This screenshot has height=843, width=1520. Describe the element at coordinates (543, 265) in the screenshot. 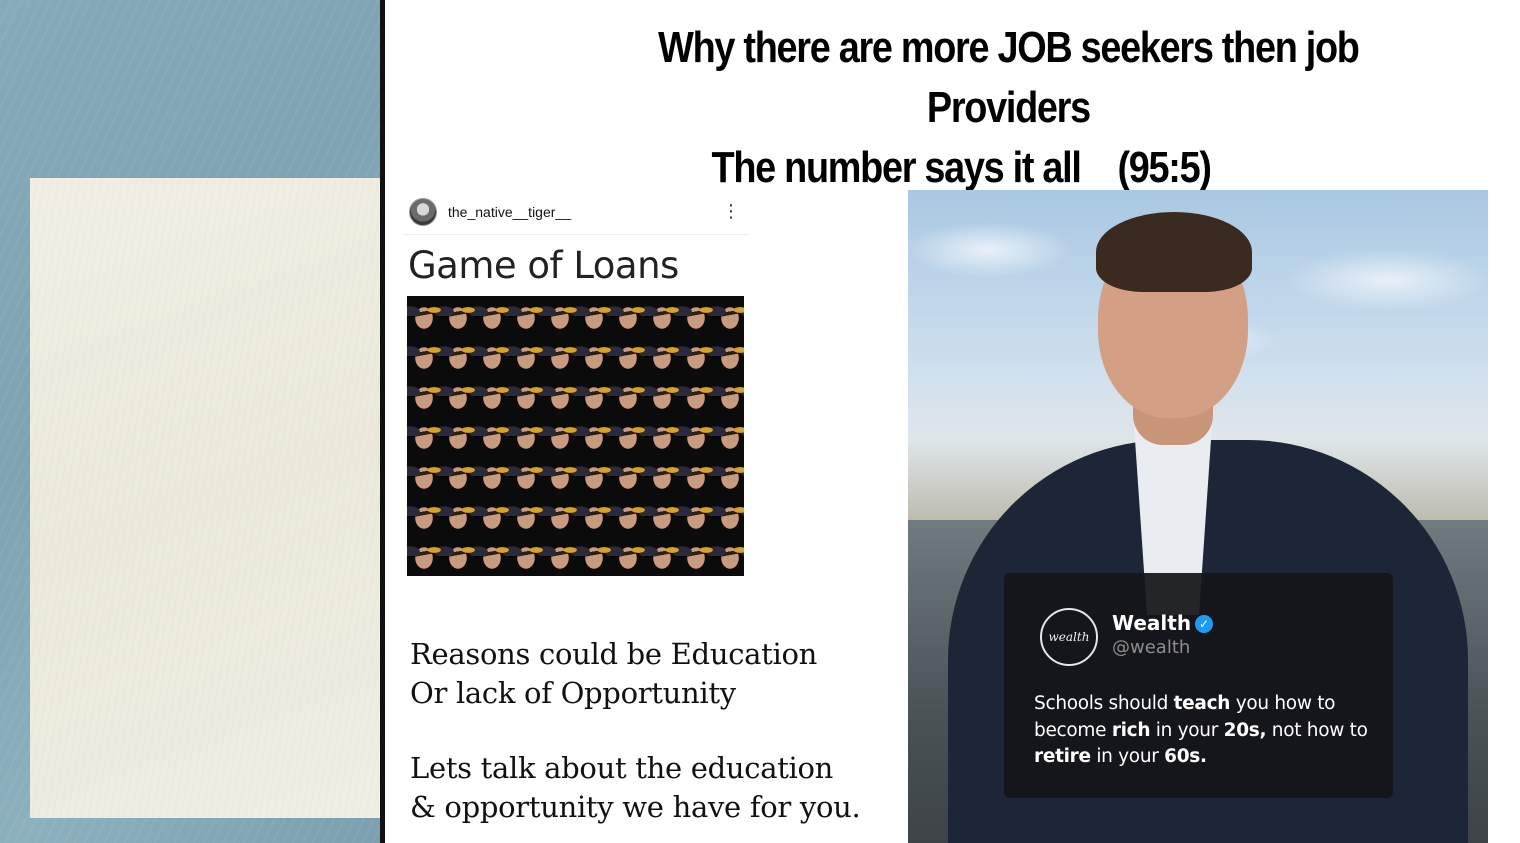

I see `post-heading: Game of Loans` at that location.